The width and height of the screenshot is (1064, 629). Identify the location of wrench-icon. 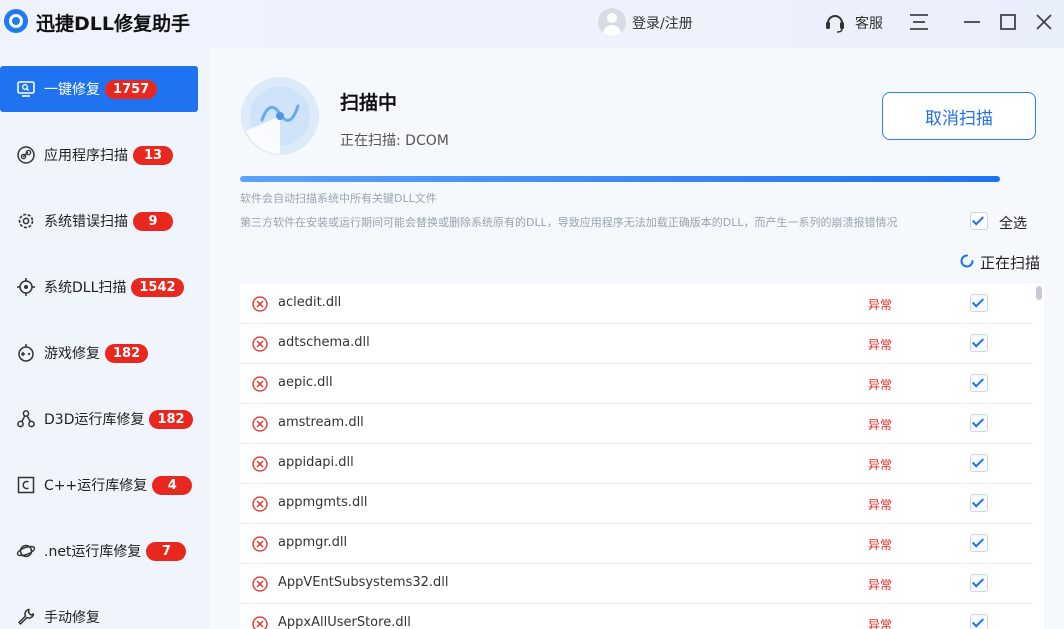
(26, 616).